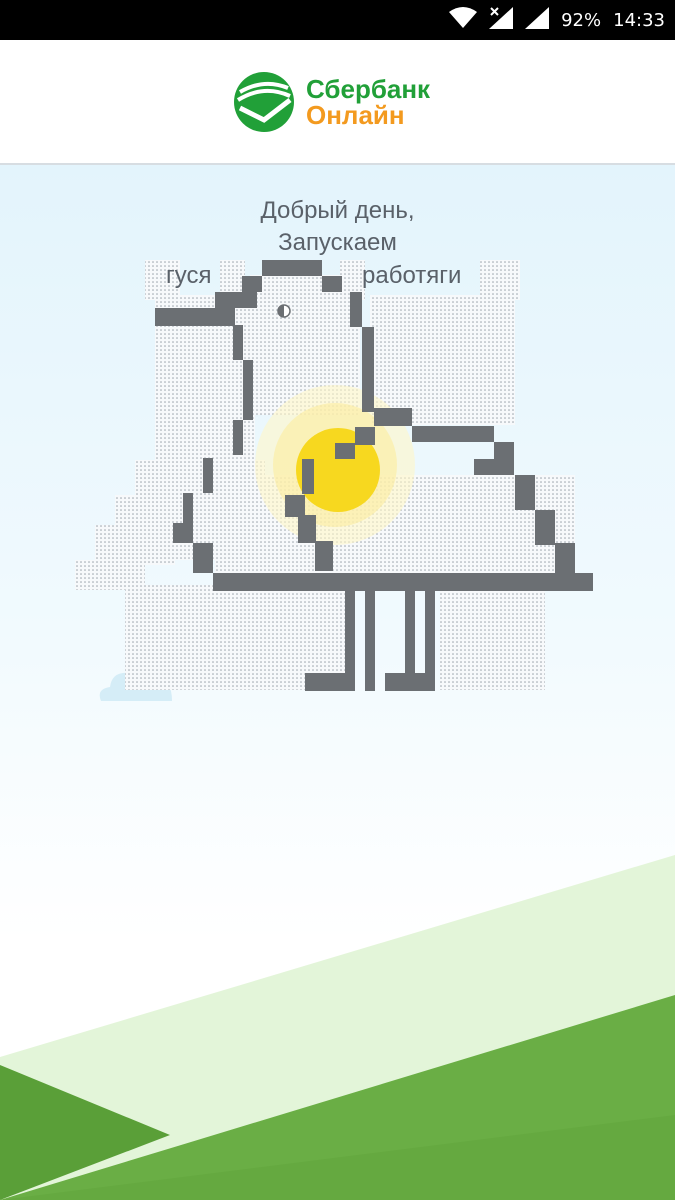 This screenshot has height=1200, width=675. Describe the element at coordinates (337, 276) in the screenshot. I see `greeting-line-3: гуся работяги` at that location.